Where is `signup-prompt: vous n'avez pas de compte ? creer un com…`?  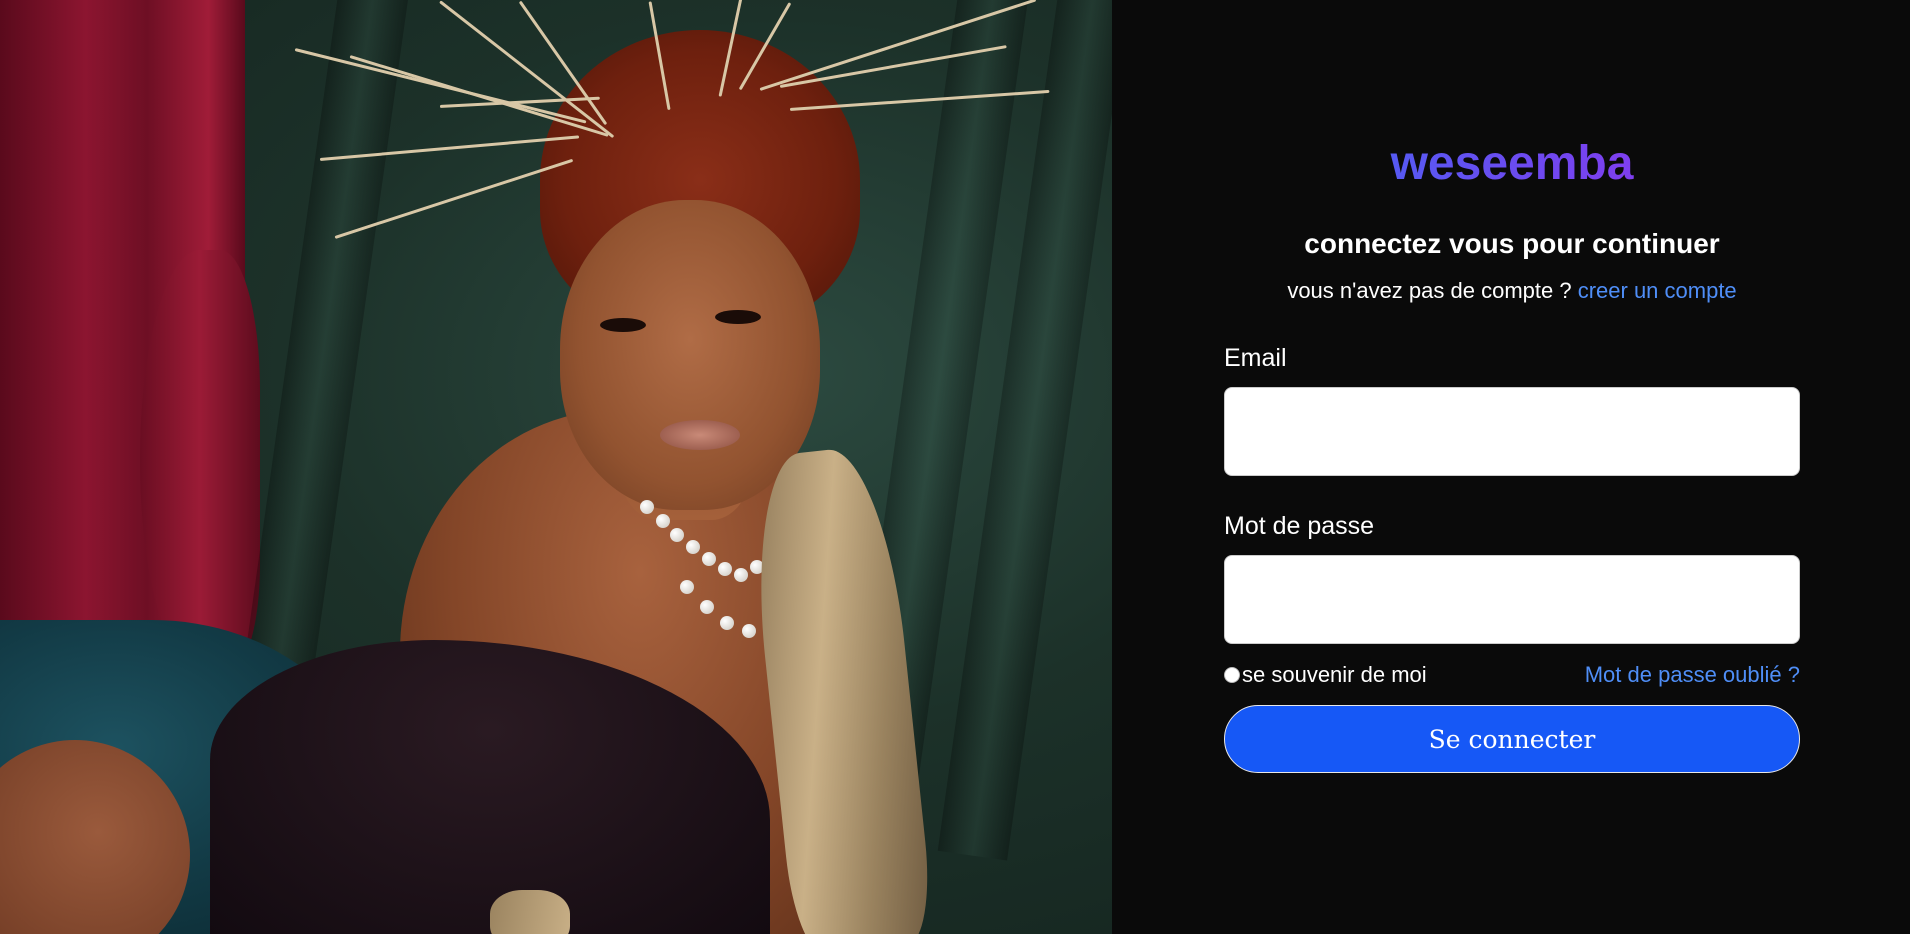 signup-prompt: vous n'avez pas de compte ? creer un com… is located at coordinates (1512, 291).